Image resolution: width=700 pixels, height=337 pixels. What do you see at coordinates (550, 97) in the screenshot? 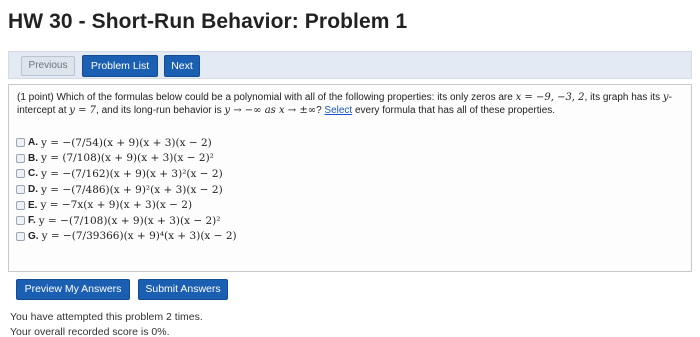
I see `zeros-math: x = −9, −3, 2` at bounding box center [550, 97].